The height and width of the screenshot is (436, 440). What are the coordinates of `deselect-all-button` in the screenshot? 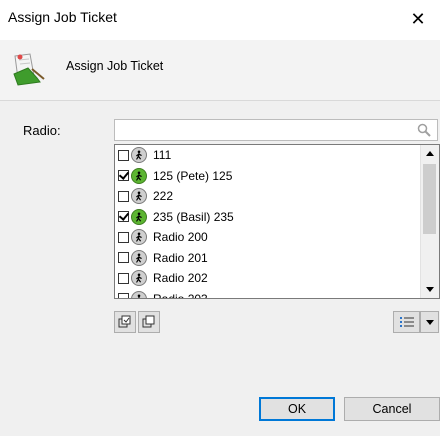 It's located at (149, 322).